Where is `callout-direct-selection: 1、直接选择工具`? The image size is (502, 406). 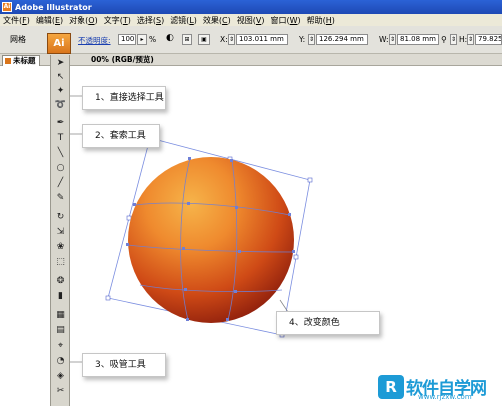
callout-direct-selection: 1、直接选择工具 is located at coordinates (124, 98).